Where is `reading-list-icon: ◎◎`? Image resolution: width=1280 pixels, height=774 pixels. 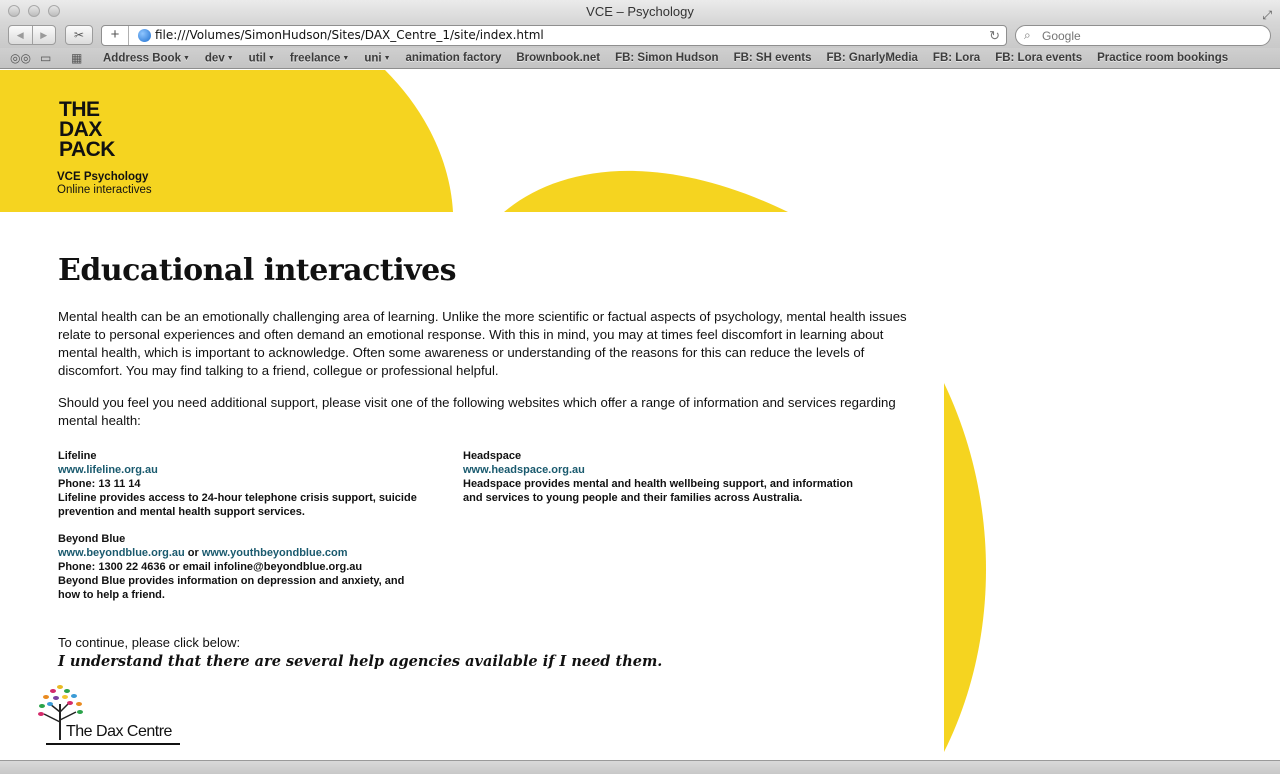 reading-list-icon: ◎◎ is located at coordinates (20, 58).